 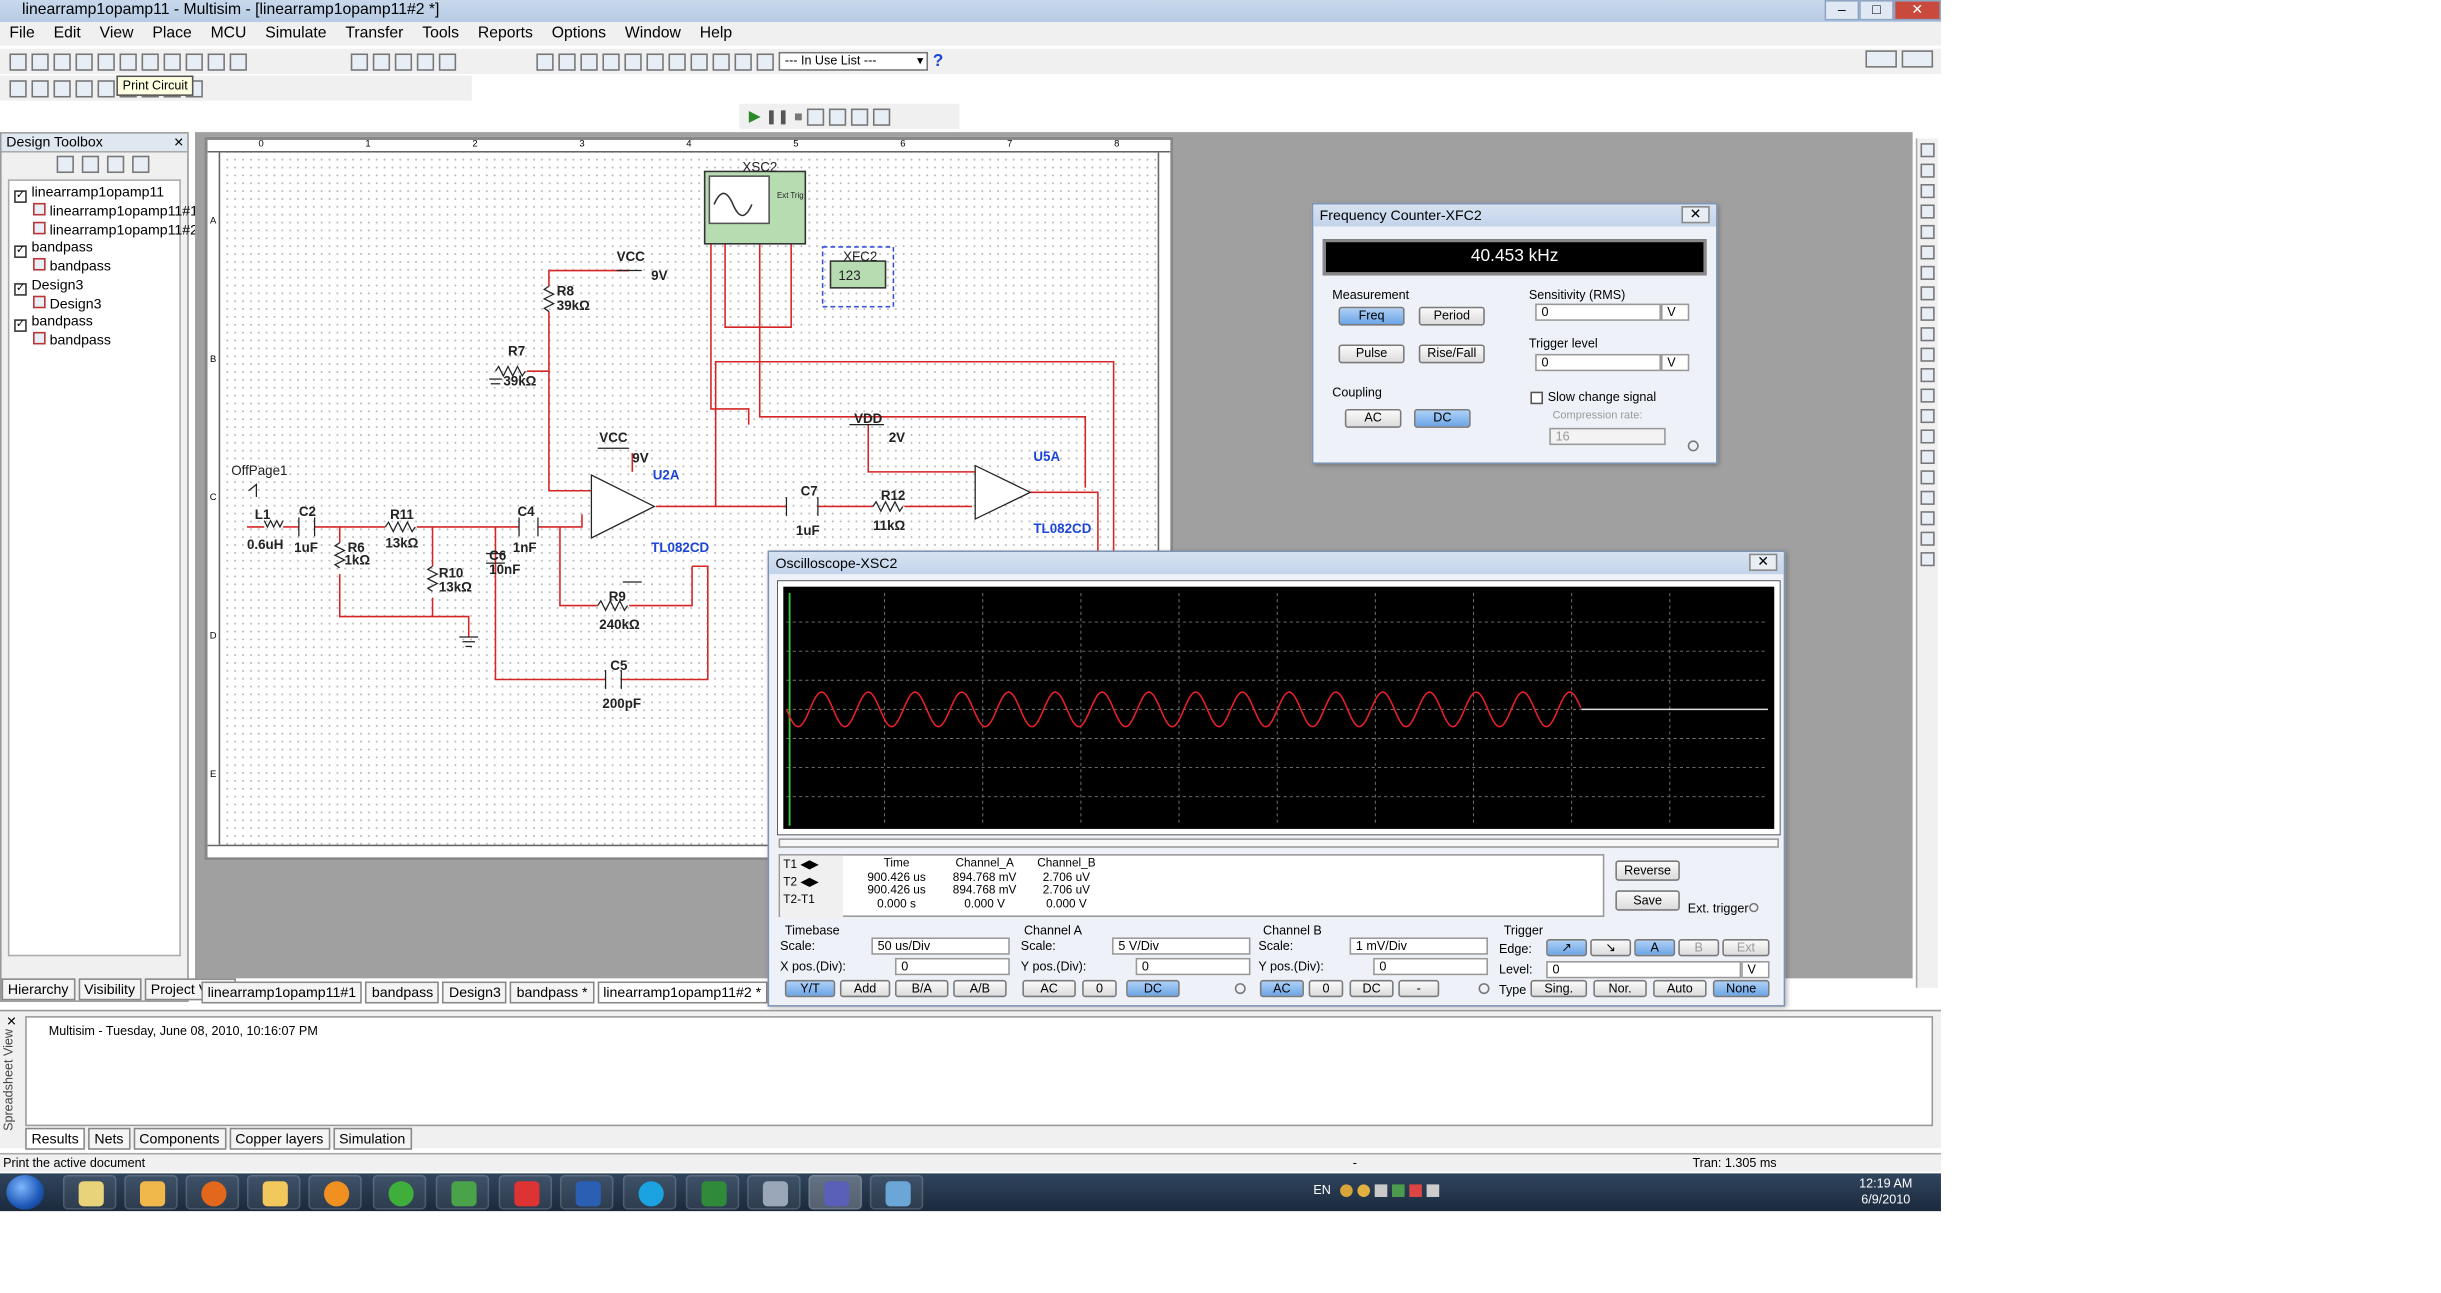 I want to click on oscilloscope-icon, so click(x=1927, y=211).